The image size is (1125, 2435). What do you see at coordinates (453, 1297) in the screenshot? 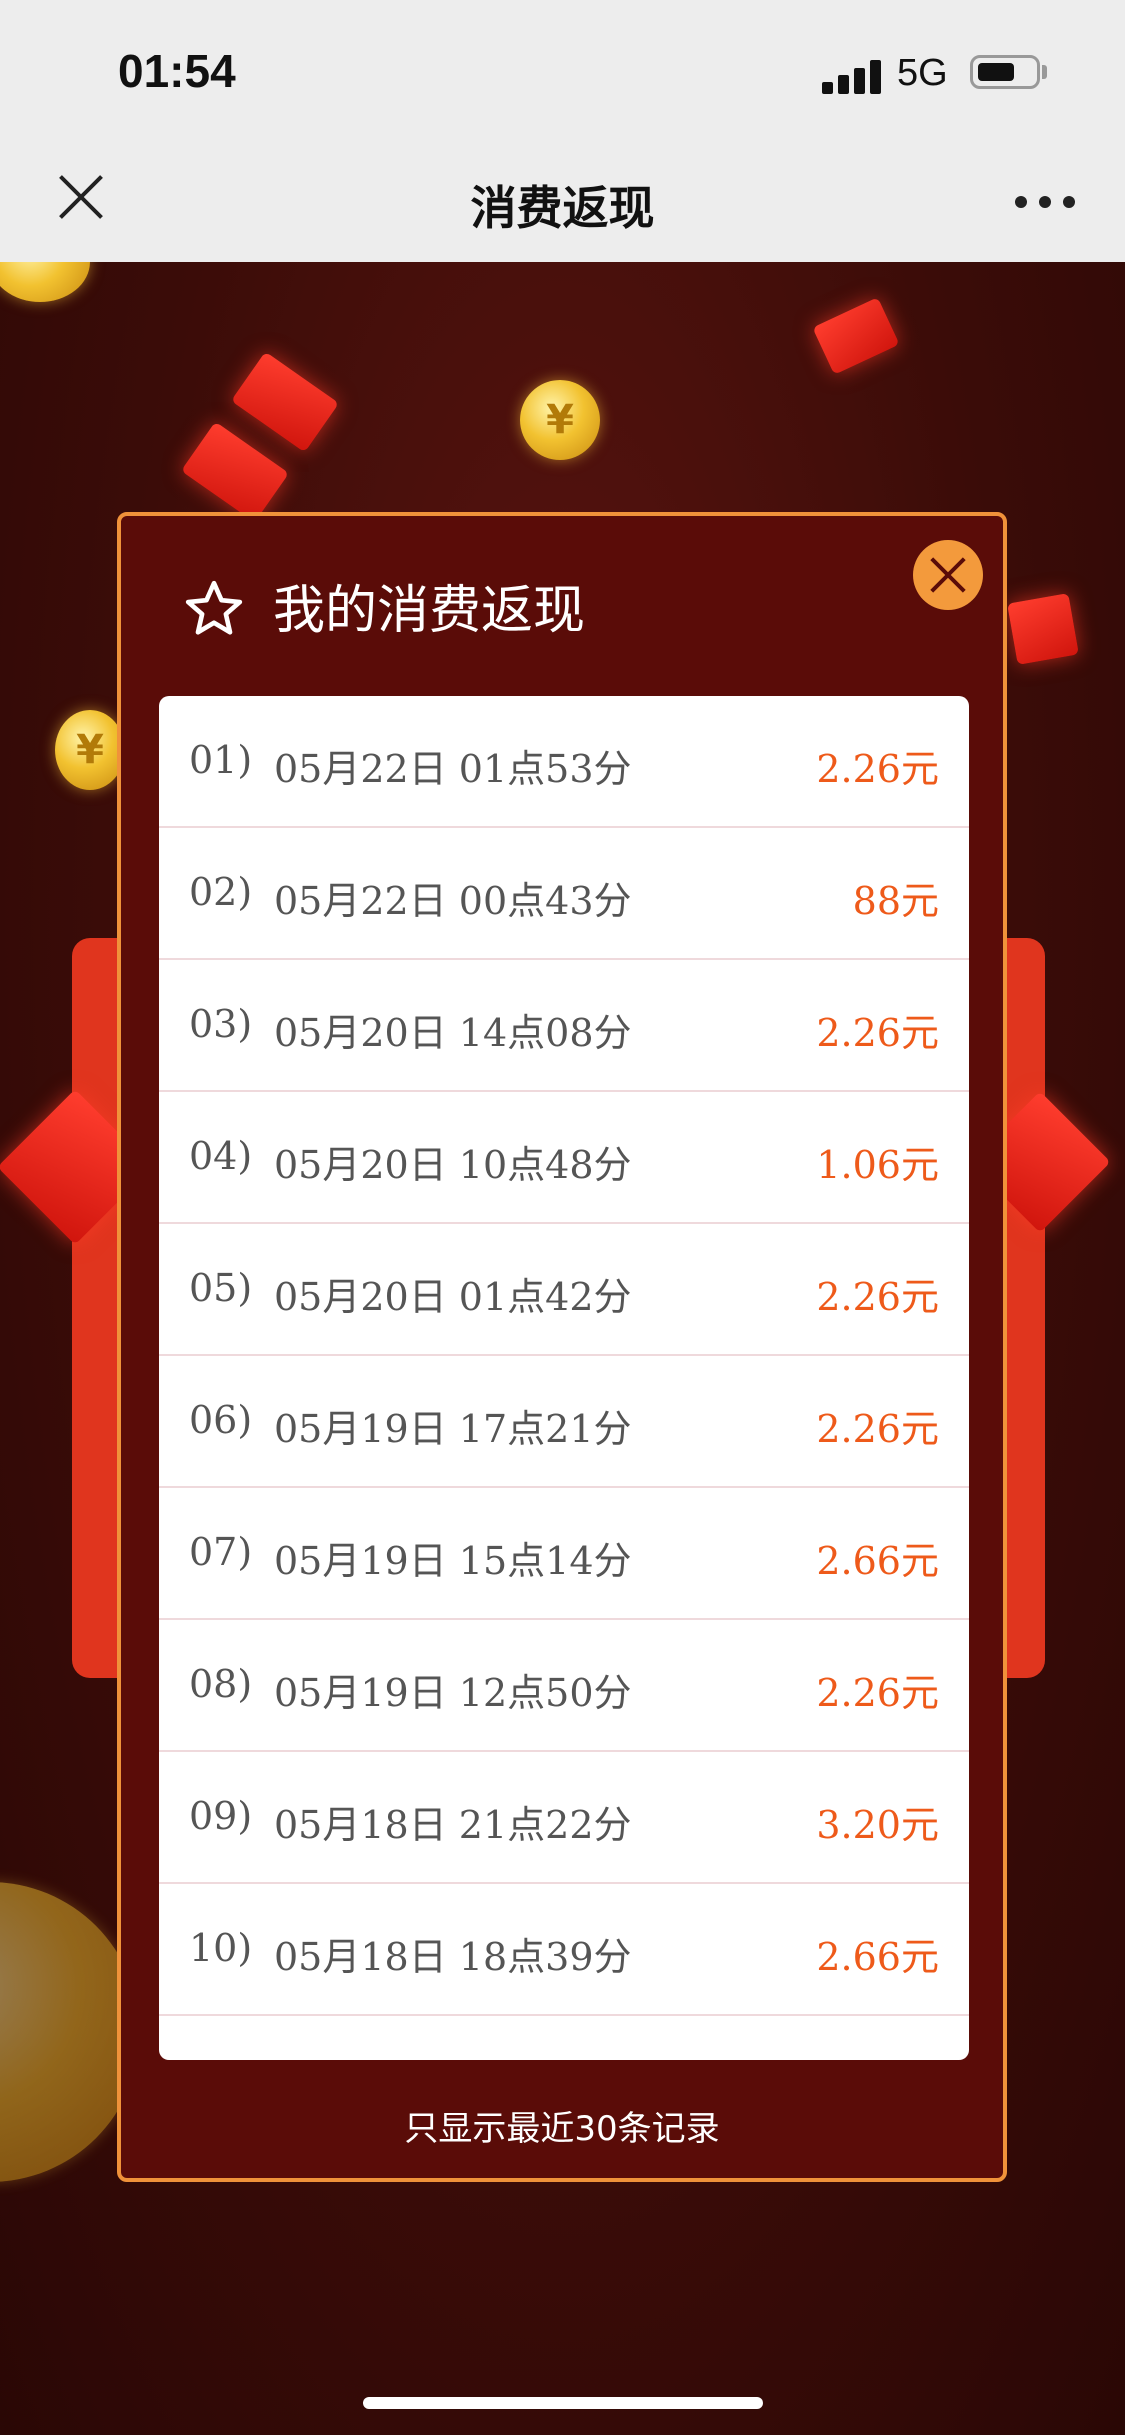
I see `record-time: 05月20日 01点42分` at bounding box center [453, 1297].